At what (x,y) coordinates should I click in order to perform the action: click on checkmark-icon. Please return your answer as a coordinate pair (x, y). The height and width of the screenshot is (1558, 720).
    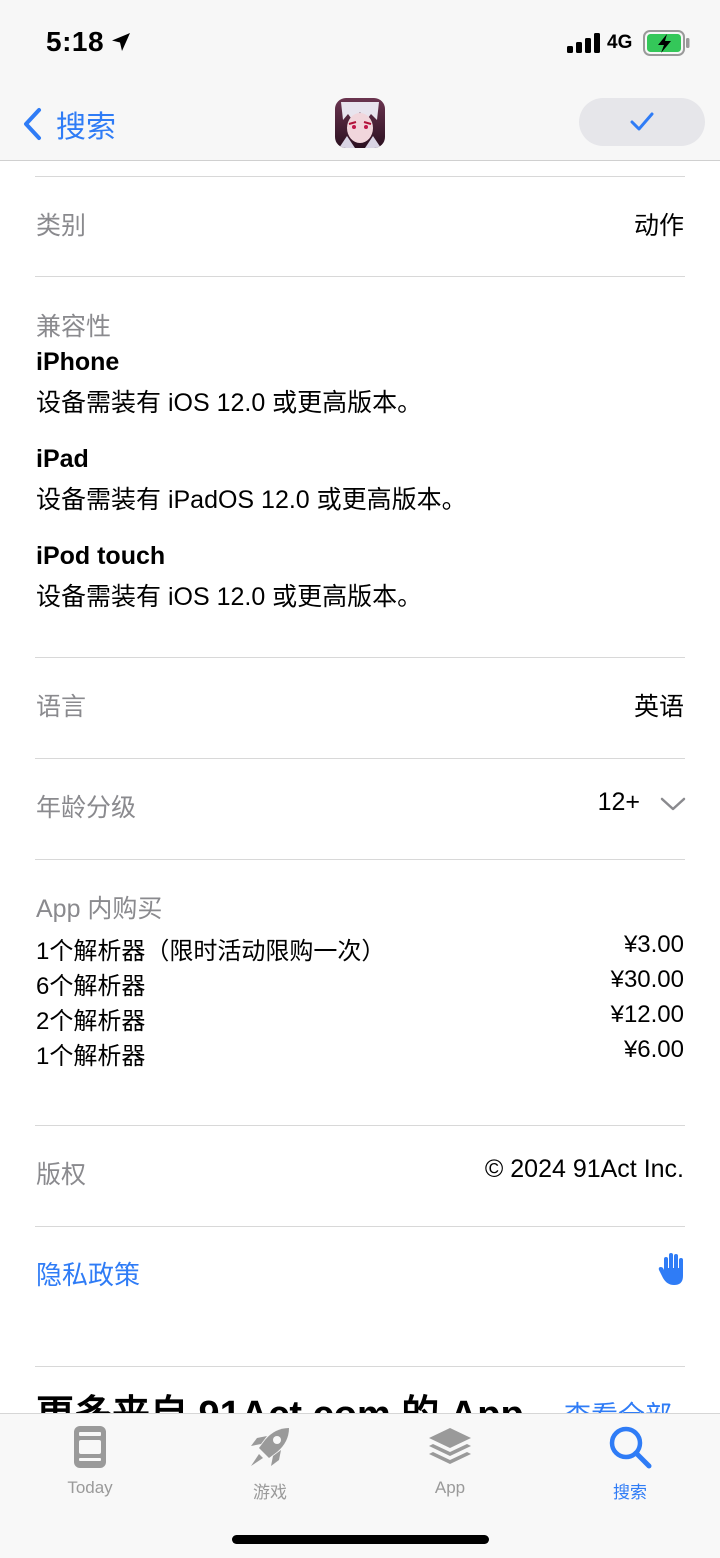
    Looking at the image, I should click on (642, 121).